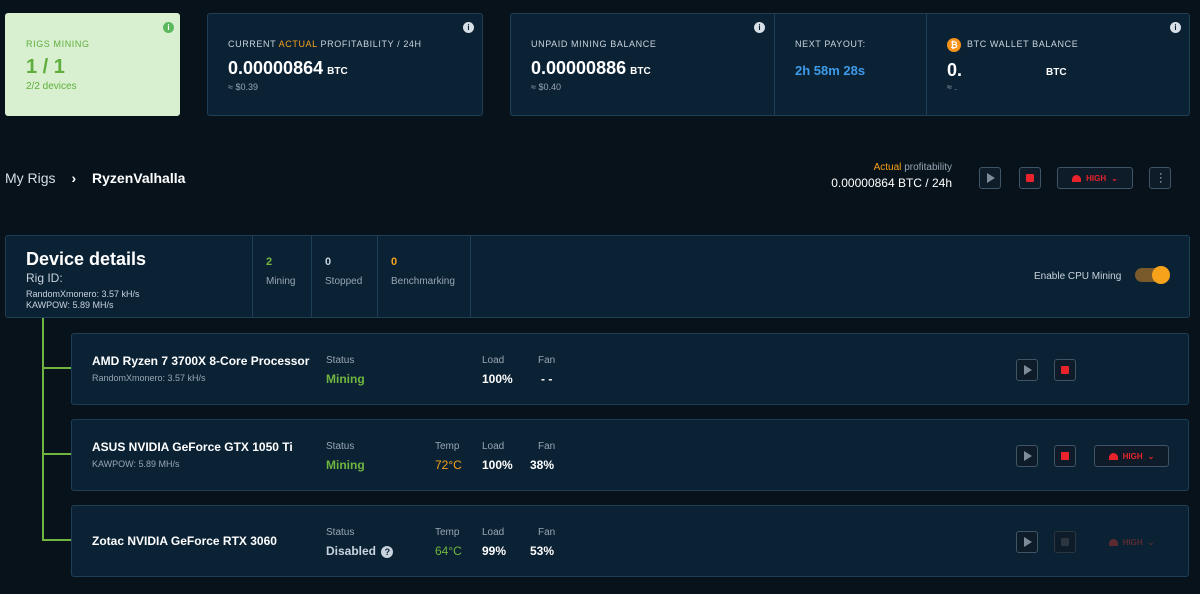 The width and height of the screenshot is (1200, 594). What do you see at coordinates (423, 271) in the screenshot?
I see `stat-benchmarking: 0 Benchmarking` at bounding box center [423, 271].